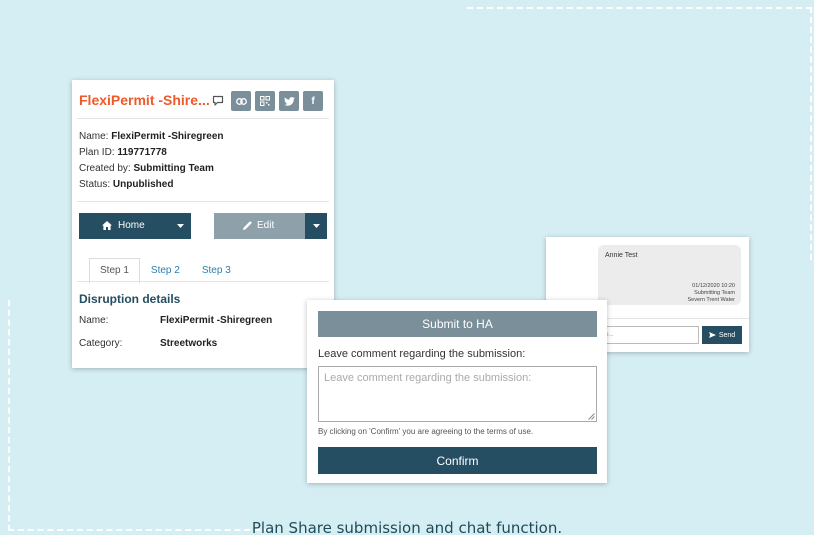 Image resolution: width=814 pixels, height=535 pixels. I want to click on tab-step-3: Step 3, so click(216, 271).